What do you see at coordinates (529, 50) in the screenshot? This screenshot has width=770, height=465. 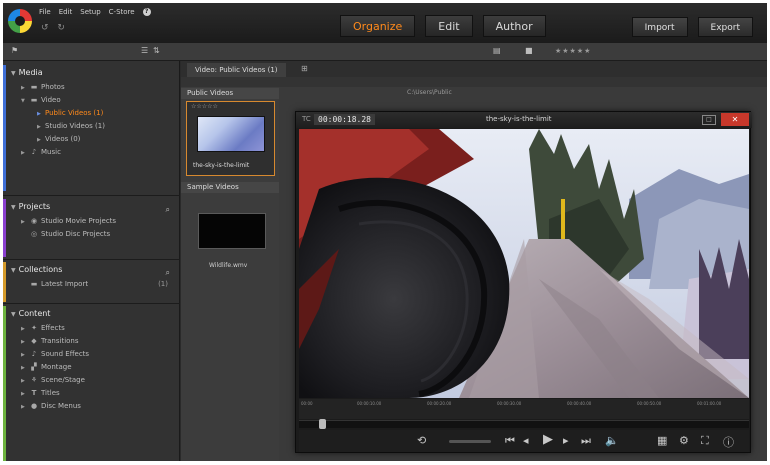 I see `filter-icon: ■` at bounding box center [529, 50].